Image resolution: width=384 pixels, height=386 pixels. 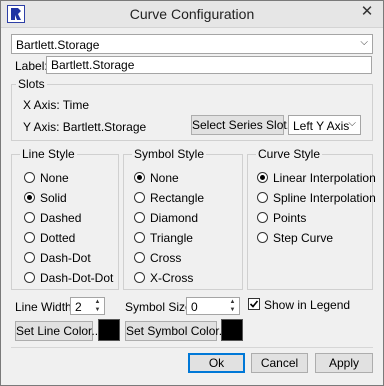 What do you see at coordinates (53, 198) in the screenshot?
I see `radio-label: Solid` at bounding box center [53, 198].